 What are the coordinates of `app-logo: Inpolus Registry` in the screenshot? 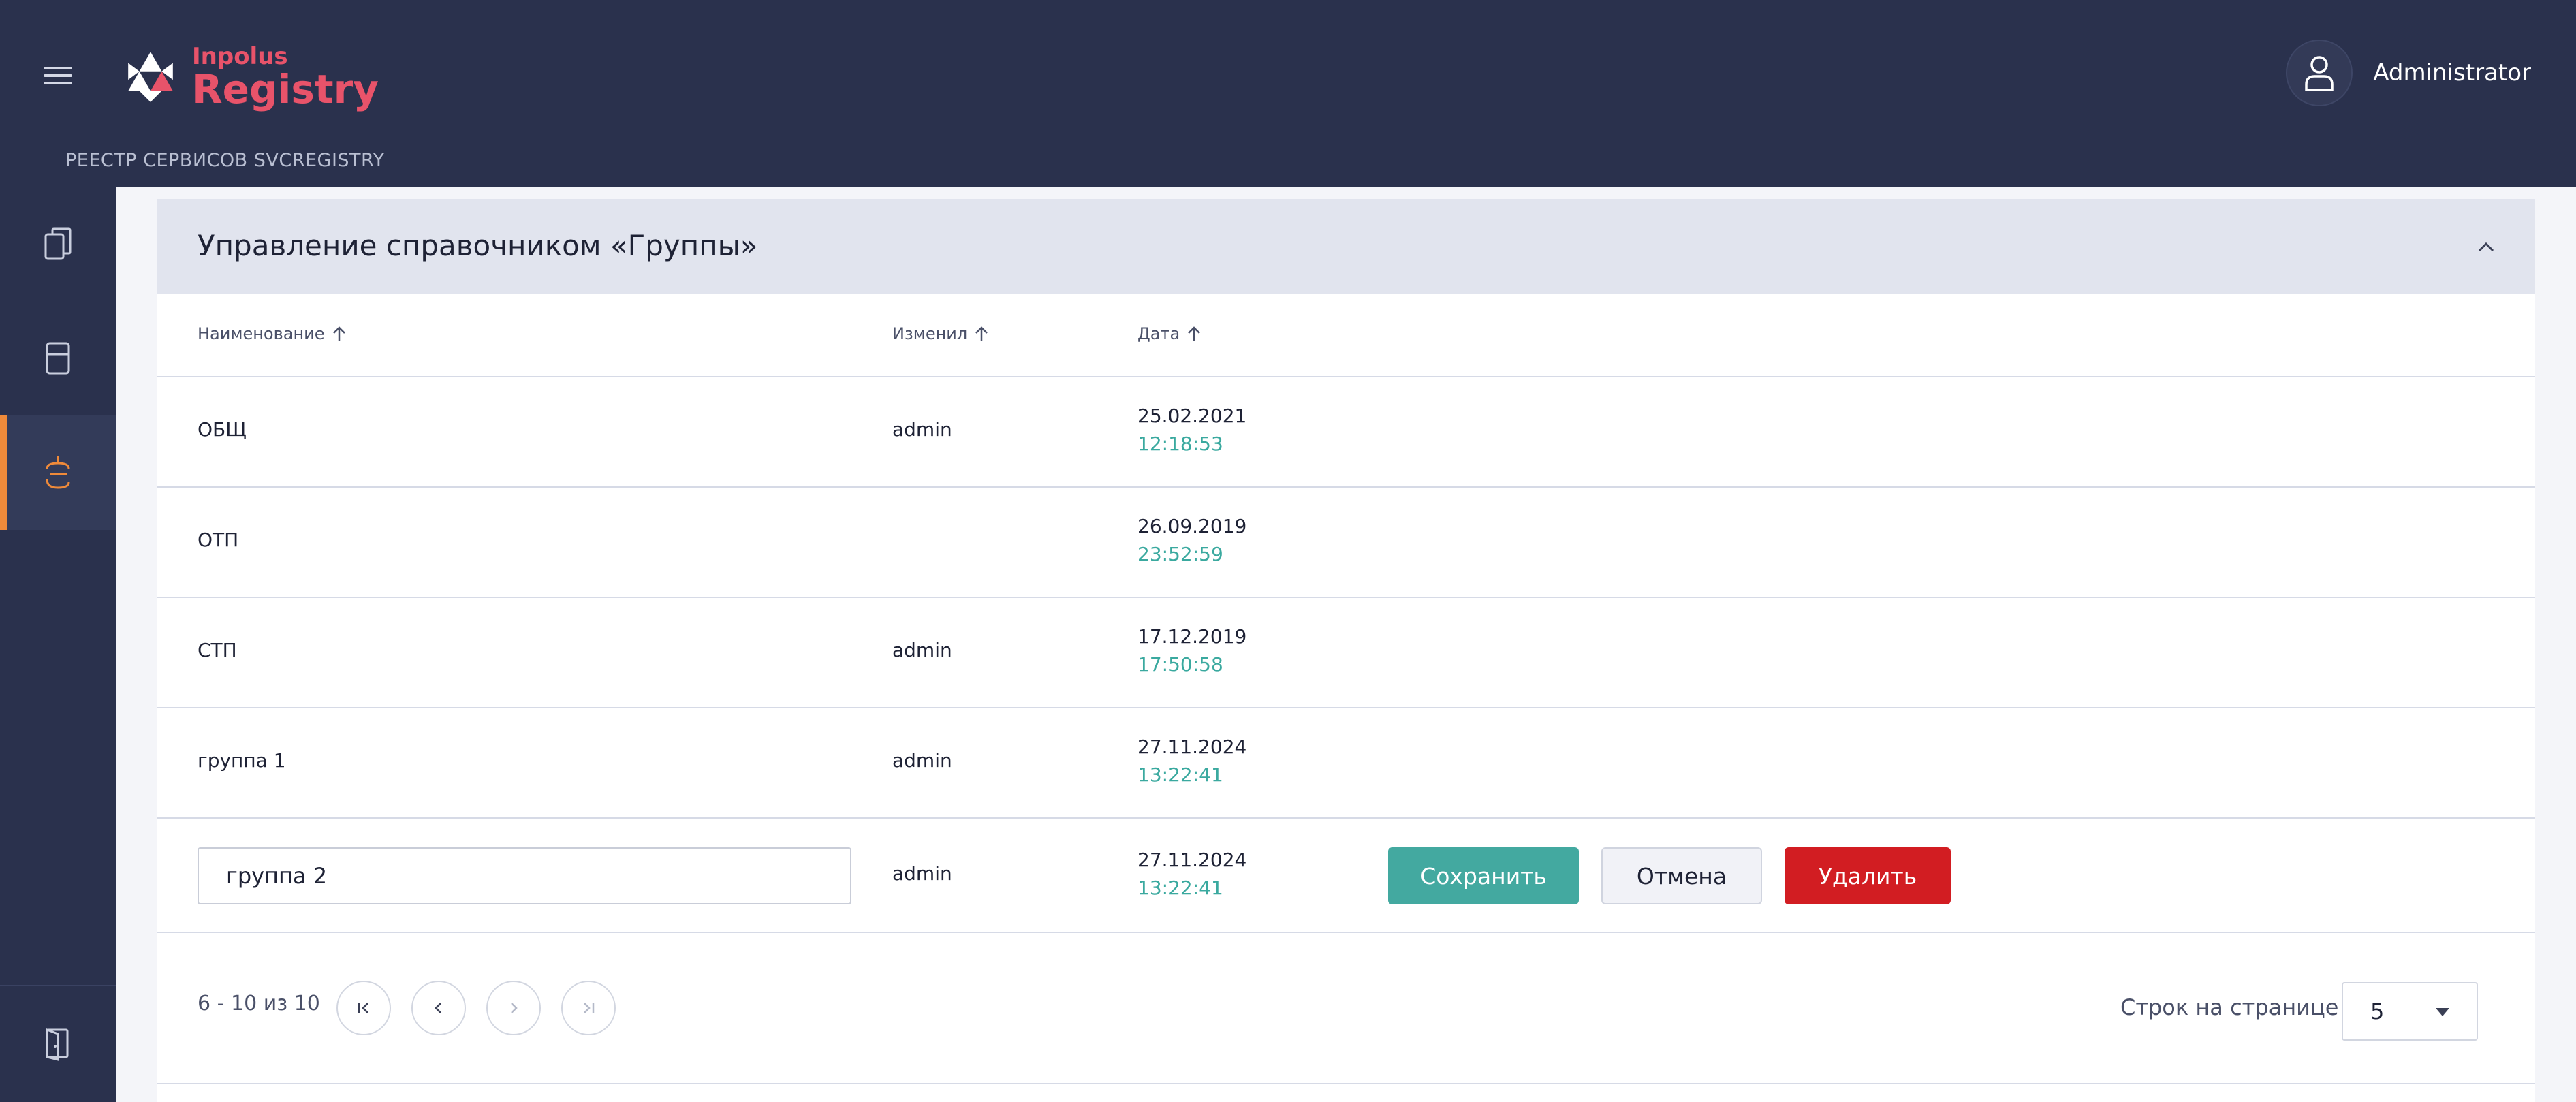 It's located at (251, 77).